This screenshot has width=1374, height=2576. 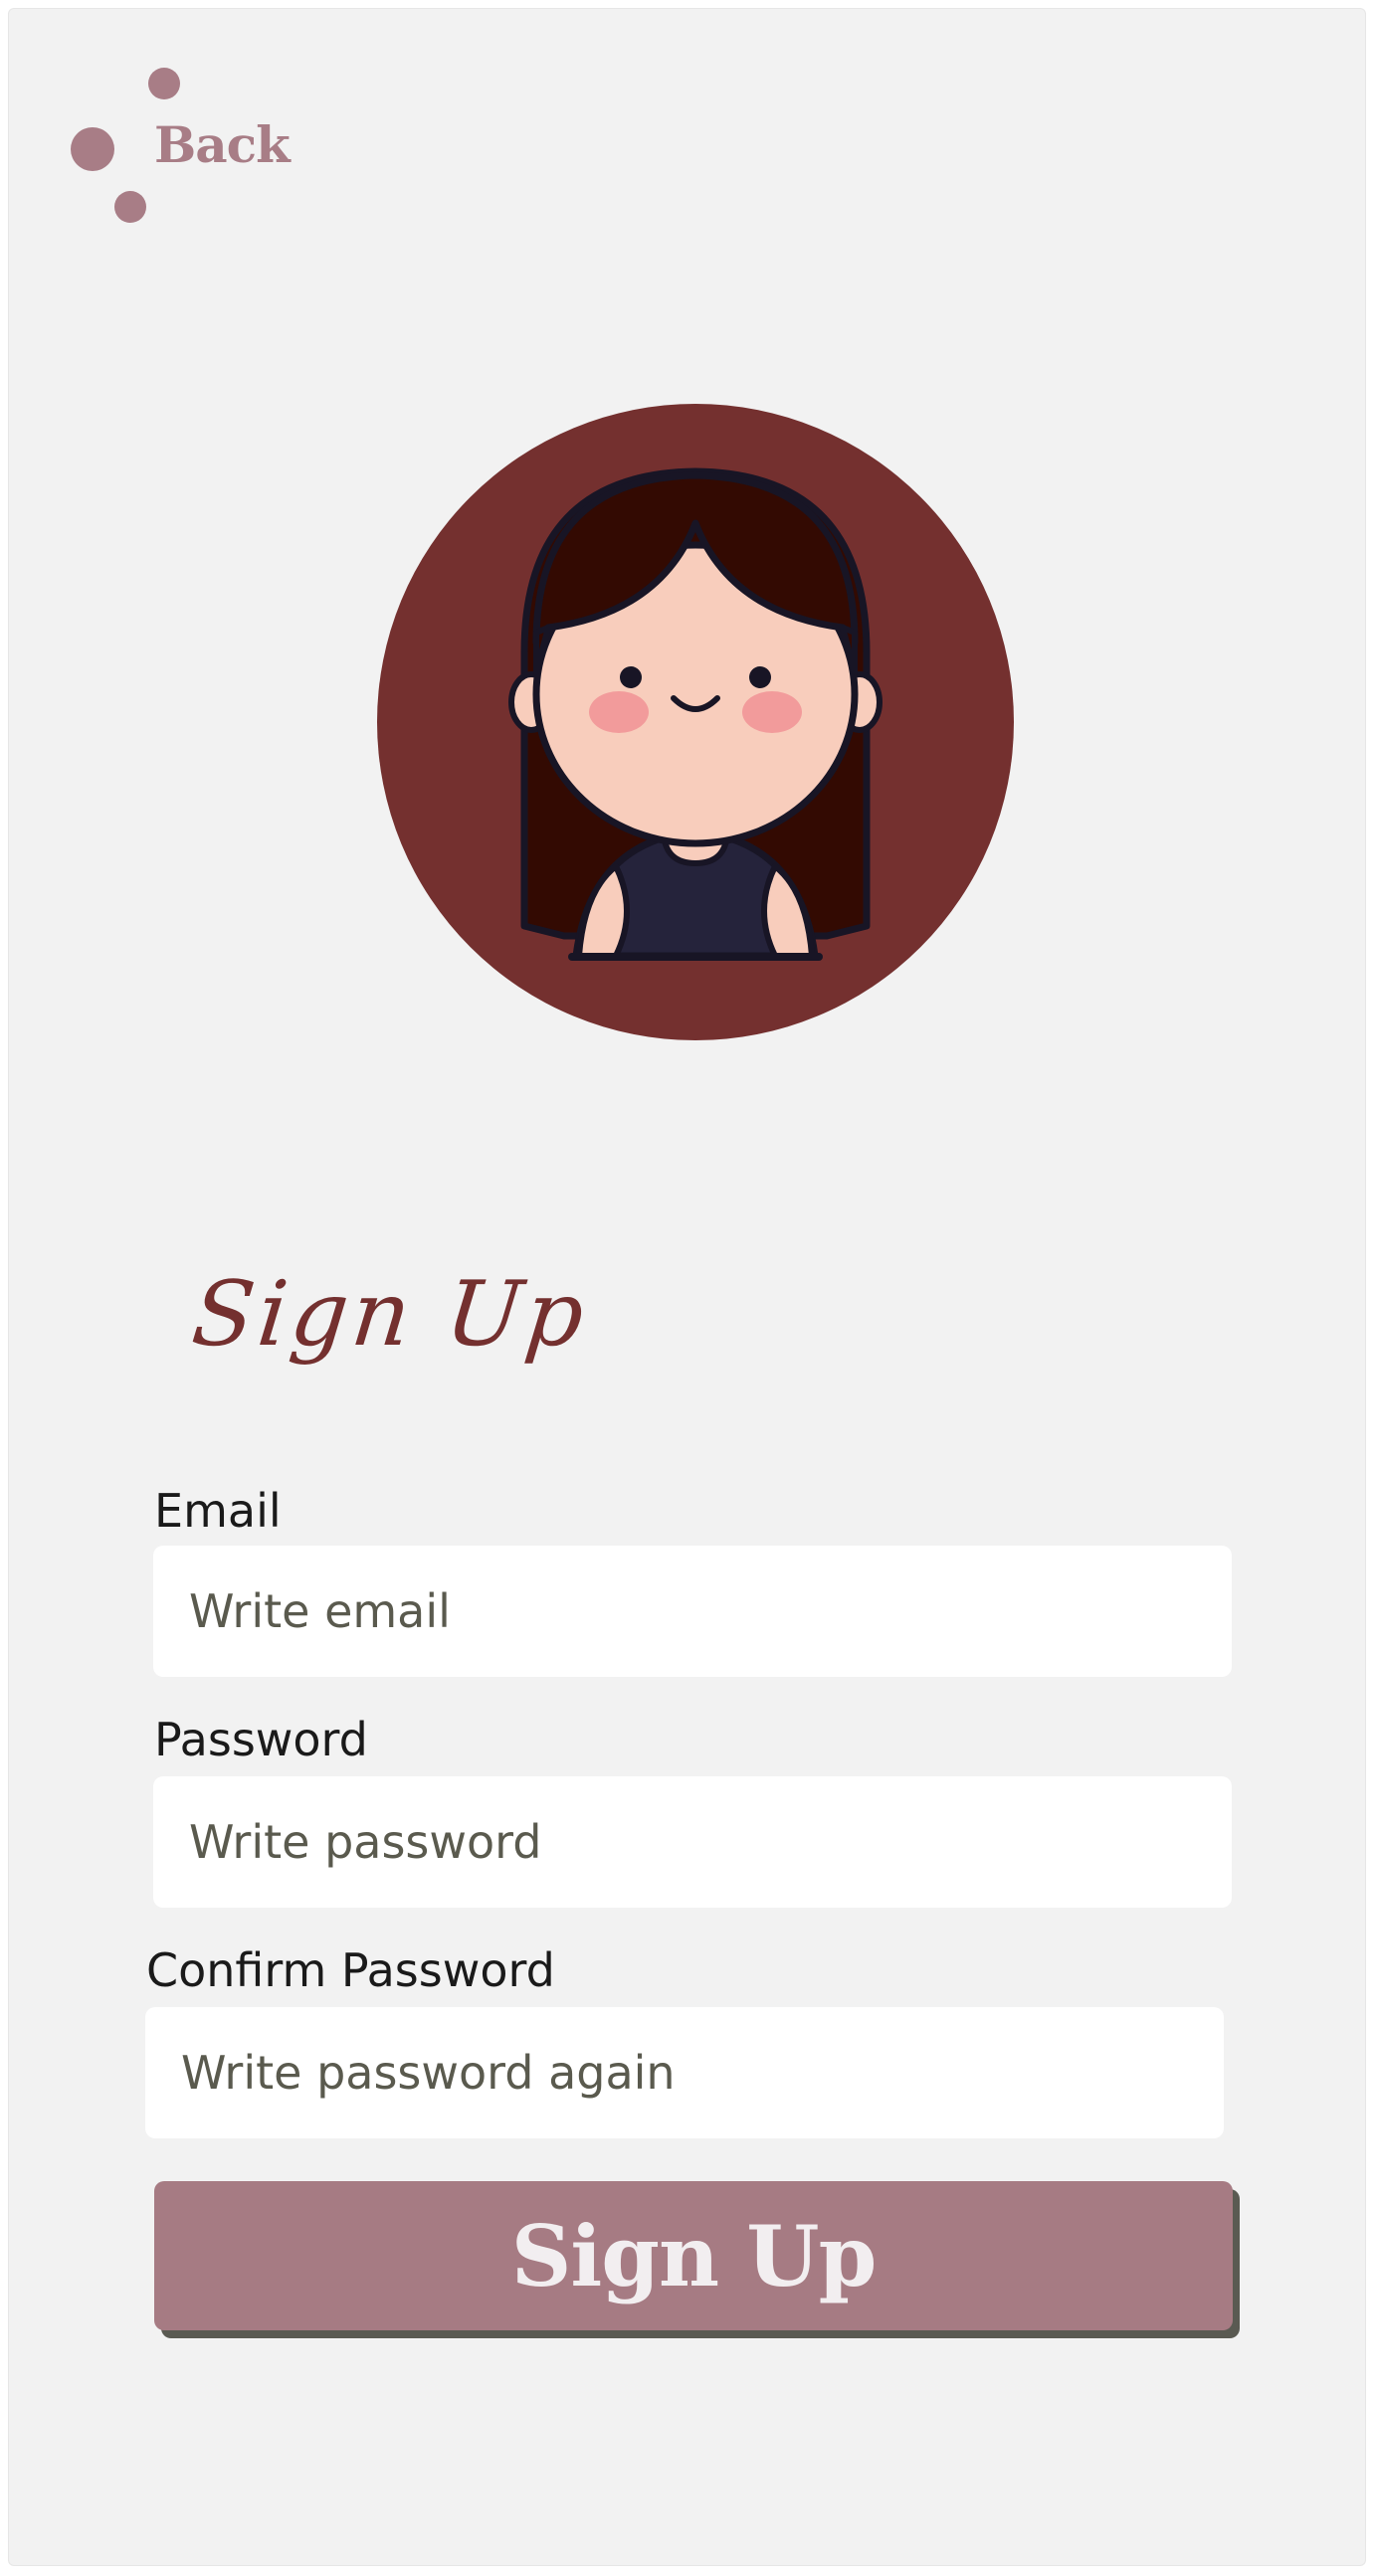 What do you see at coordinates (692, 1611) in the screenshot?
I see `email-input` at bounding box center [692, 1611].